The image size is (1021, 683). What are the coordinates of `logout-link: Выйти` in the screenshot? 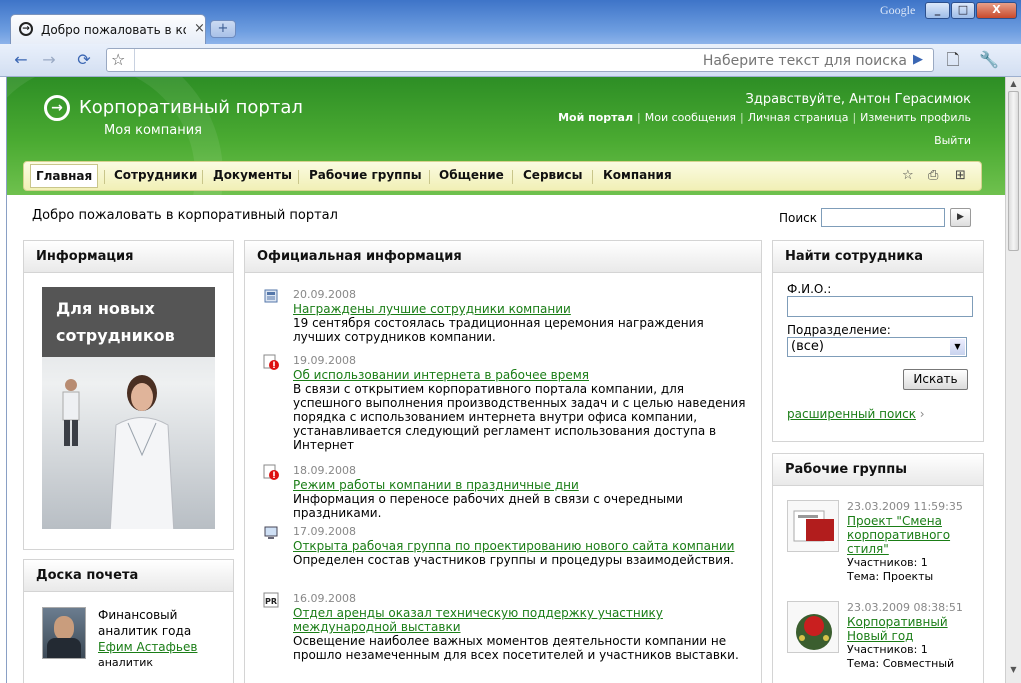 It's located at (952, 140).